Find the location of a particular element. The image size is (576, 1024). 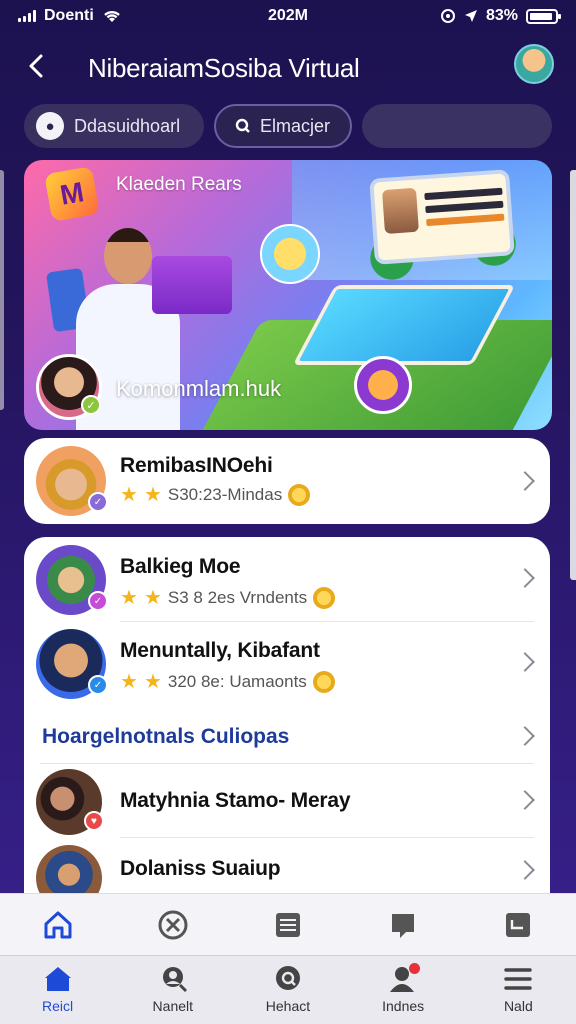

compass-icon is located at coordinates (173, 924).